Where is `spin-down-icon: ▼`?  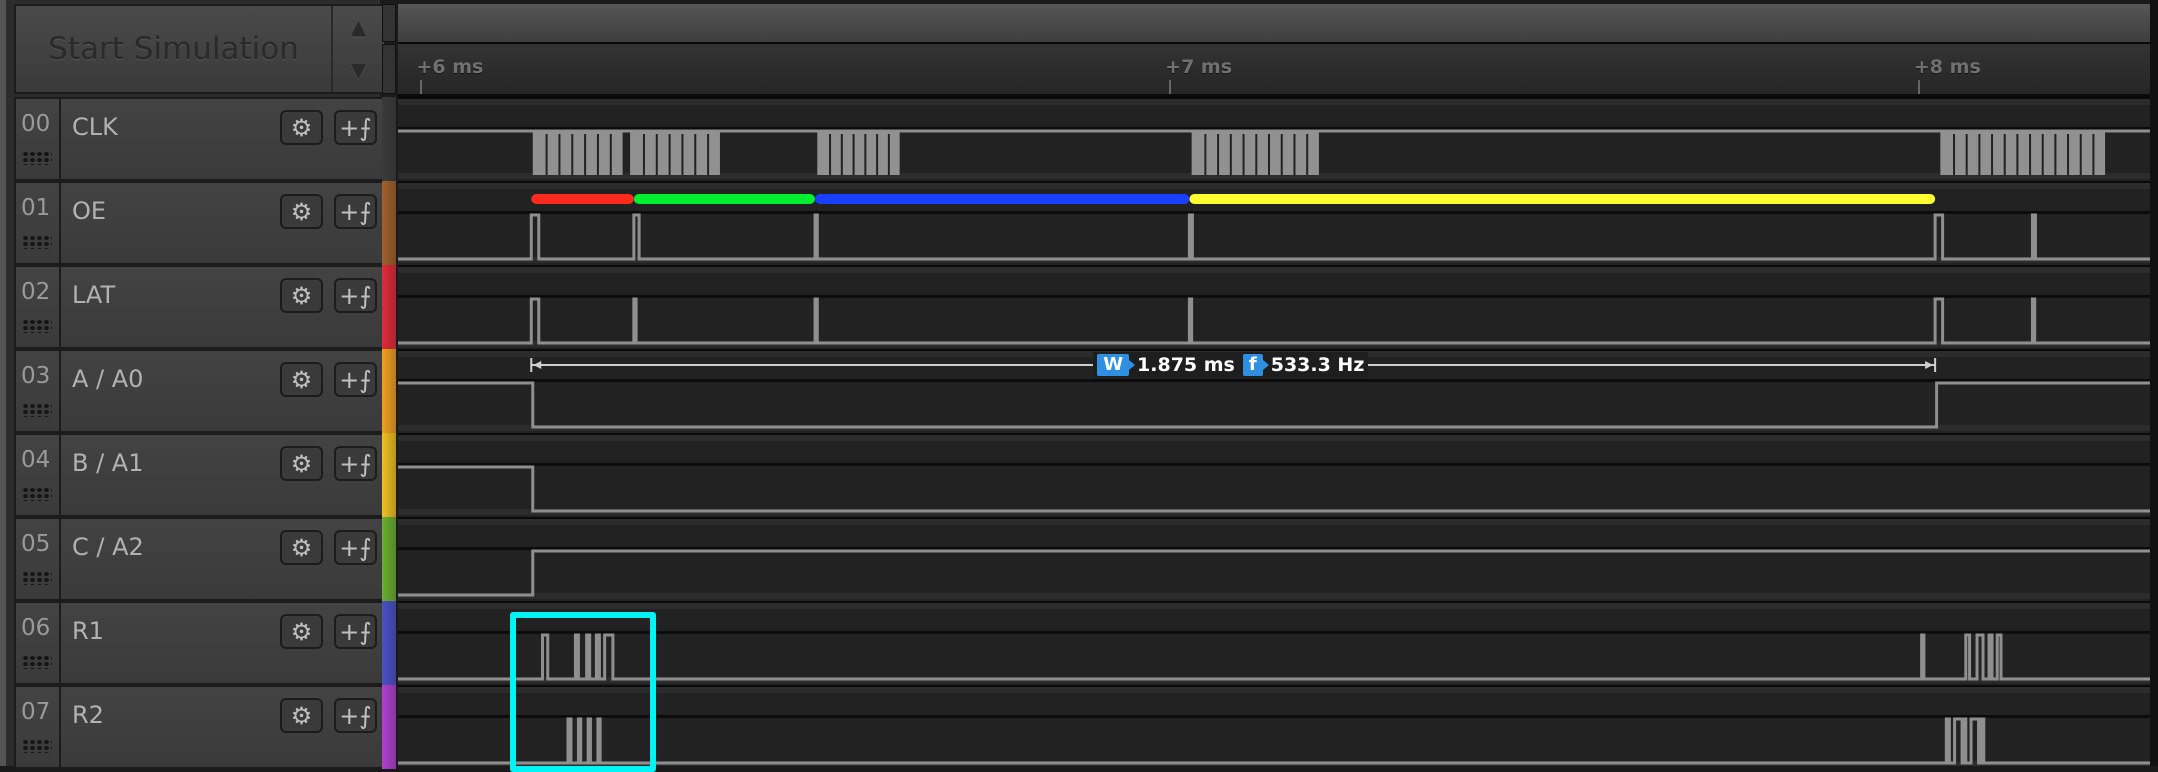
spin-down-icon: ▼ is located at coordinates (358, 70).